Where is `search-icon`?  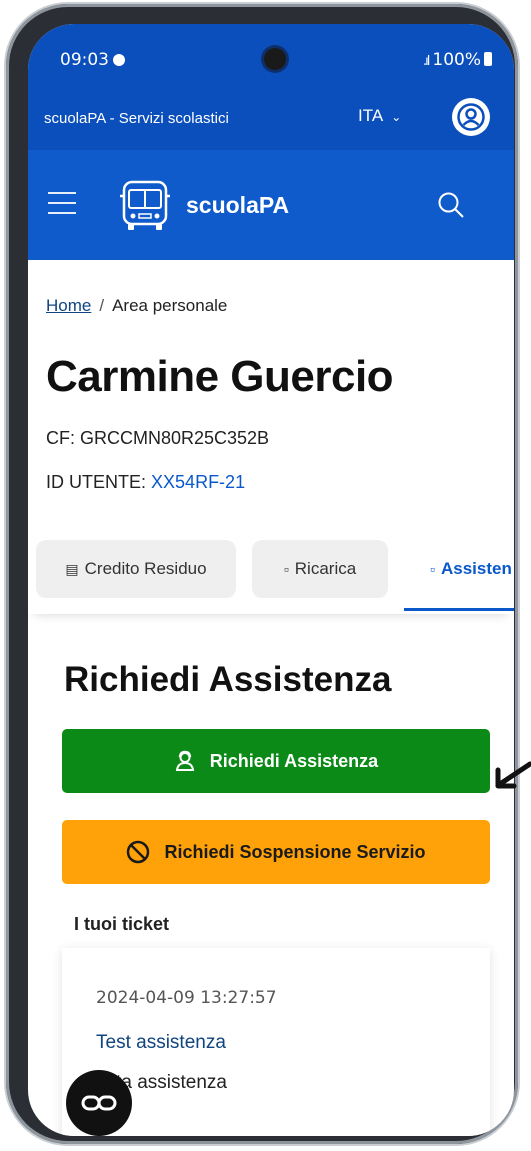 search-icon is located at coordinates (451, 207).